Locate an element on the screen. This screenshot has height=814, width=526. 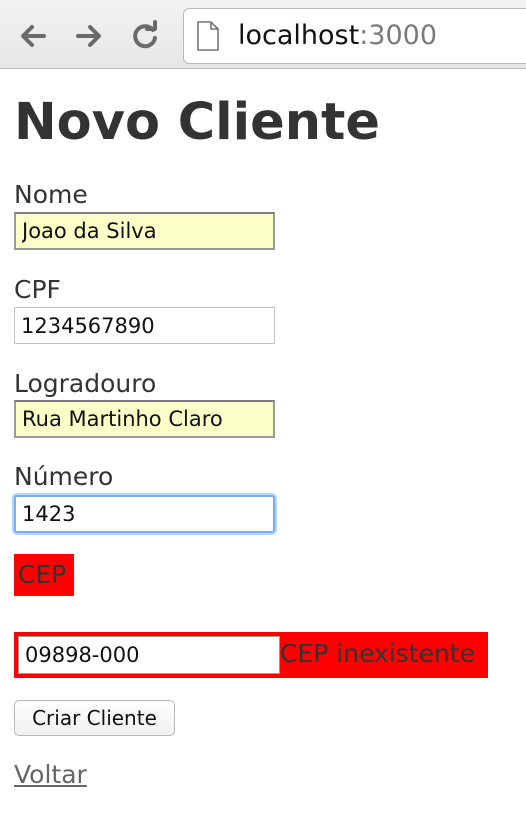
reload-button is located at coordinates (145, 36).